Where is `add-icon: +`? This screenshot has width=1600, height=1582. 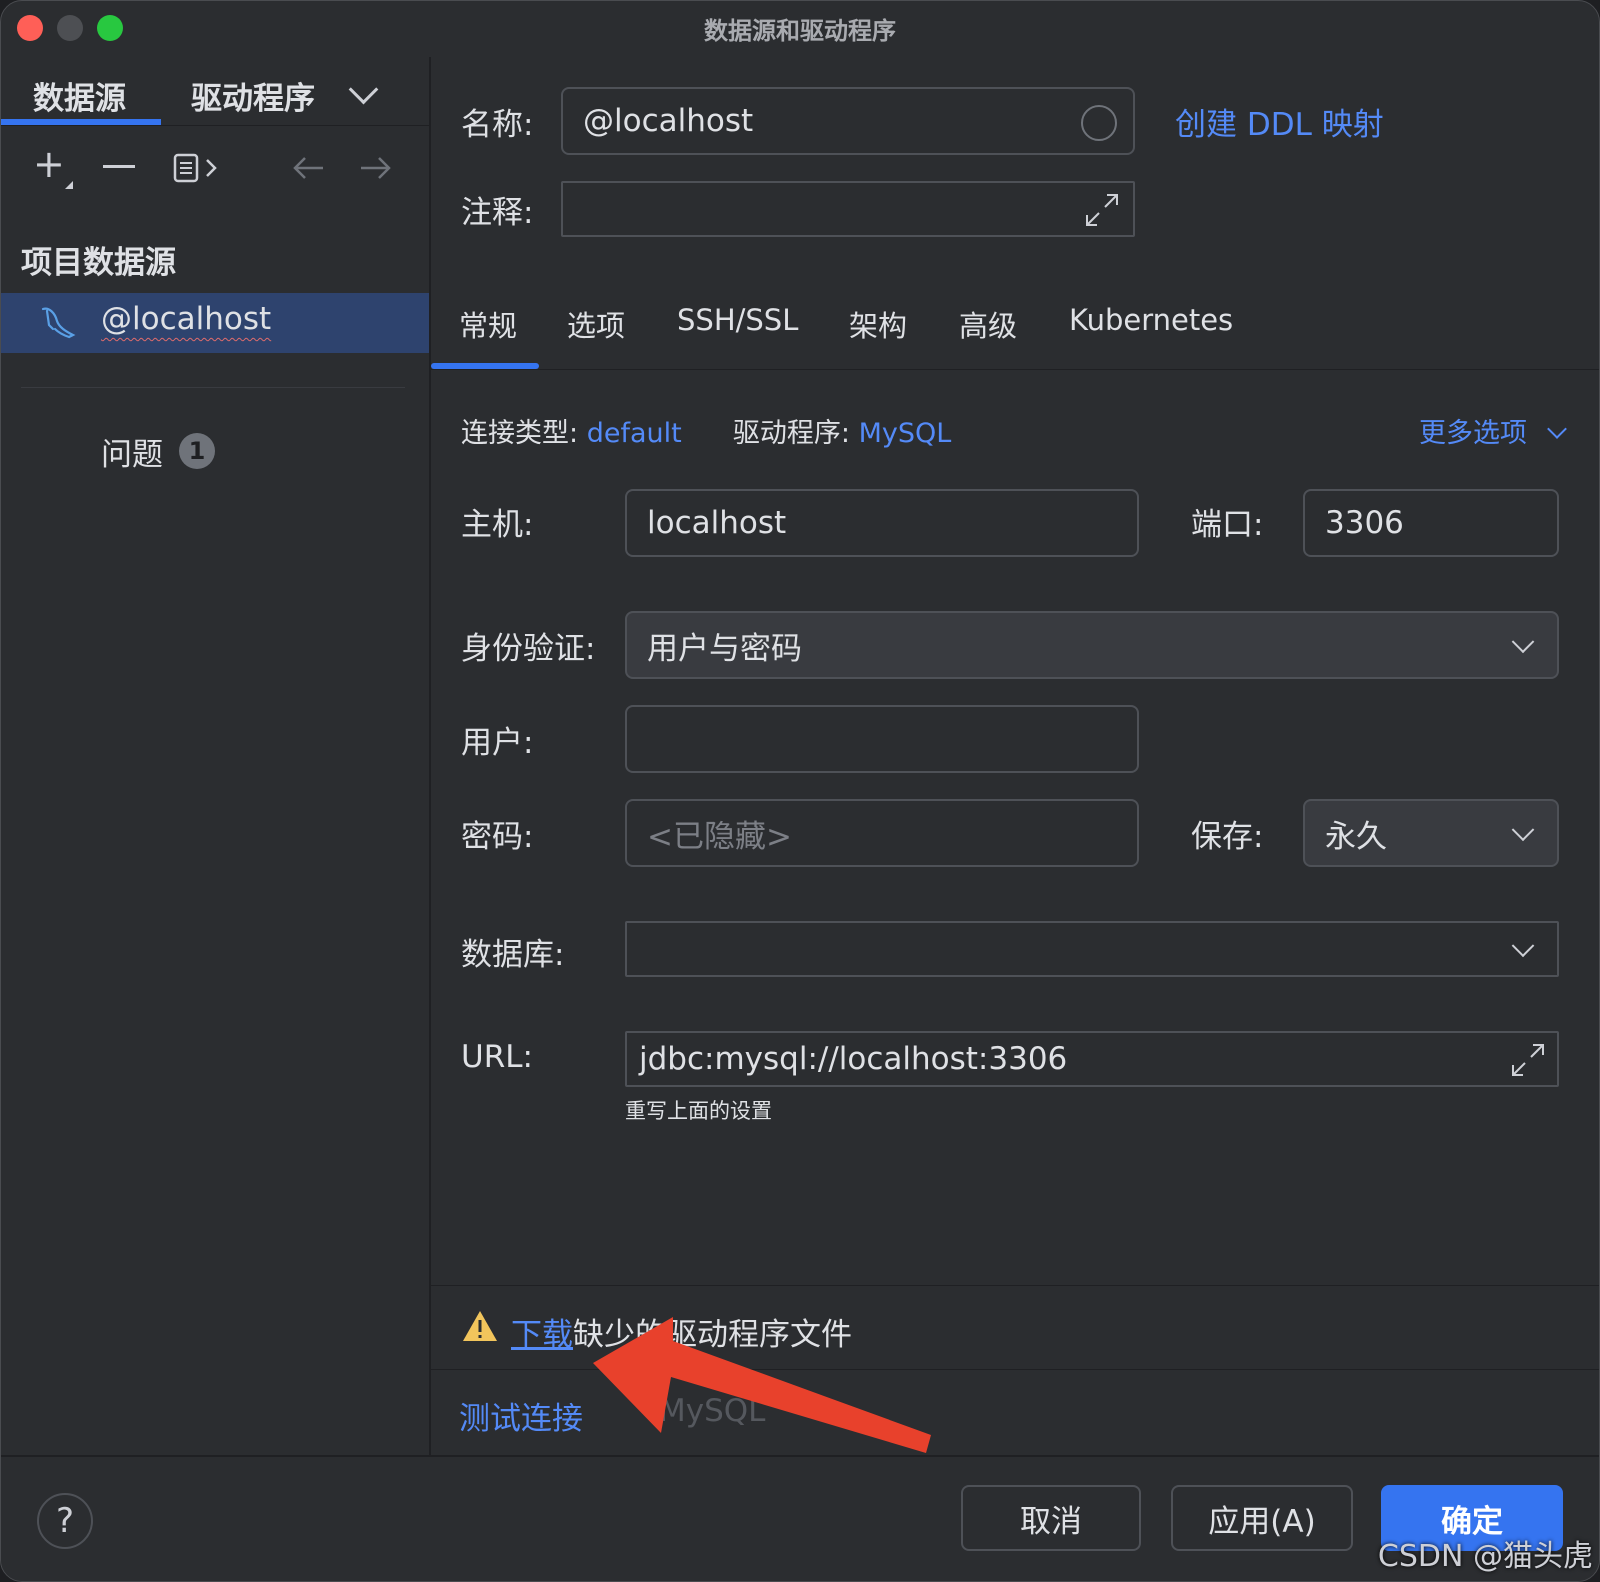
add-icon: + is located at coordinates (49, 164).